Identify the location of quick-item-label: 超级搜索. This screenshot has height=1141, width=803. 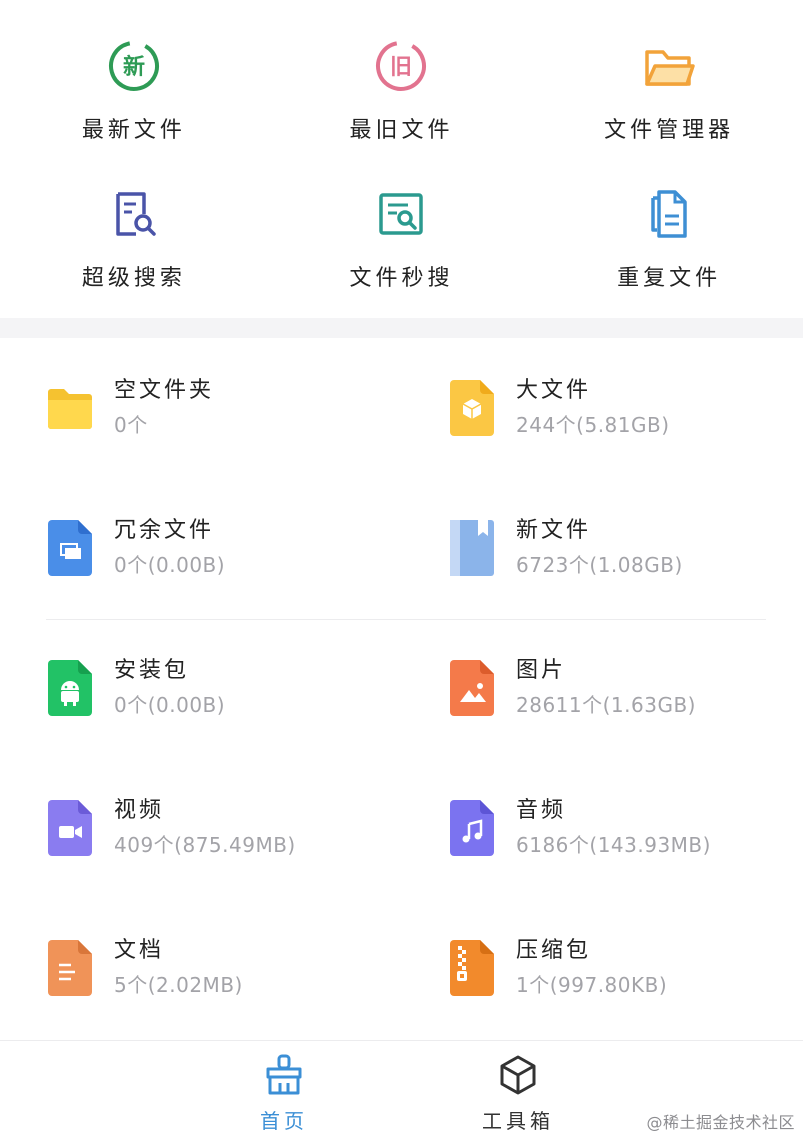
(133, 278).